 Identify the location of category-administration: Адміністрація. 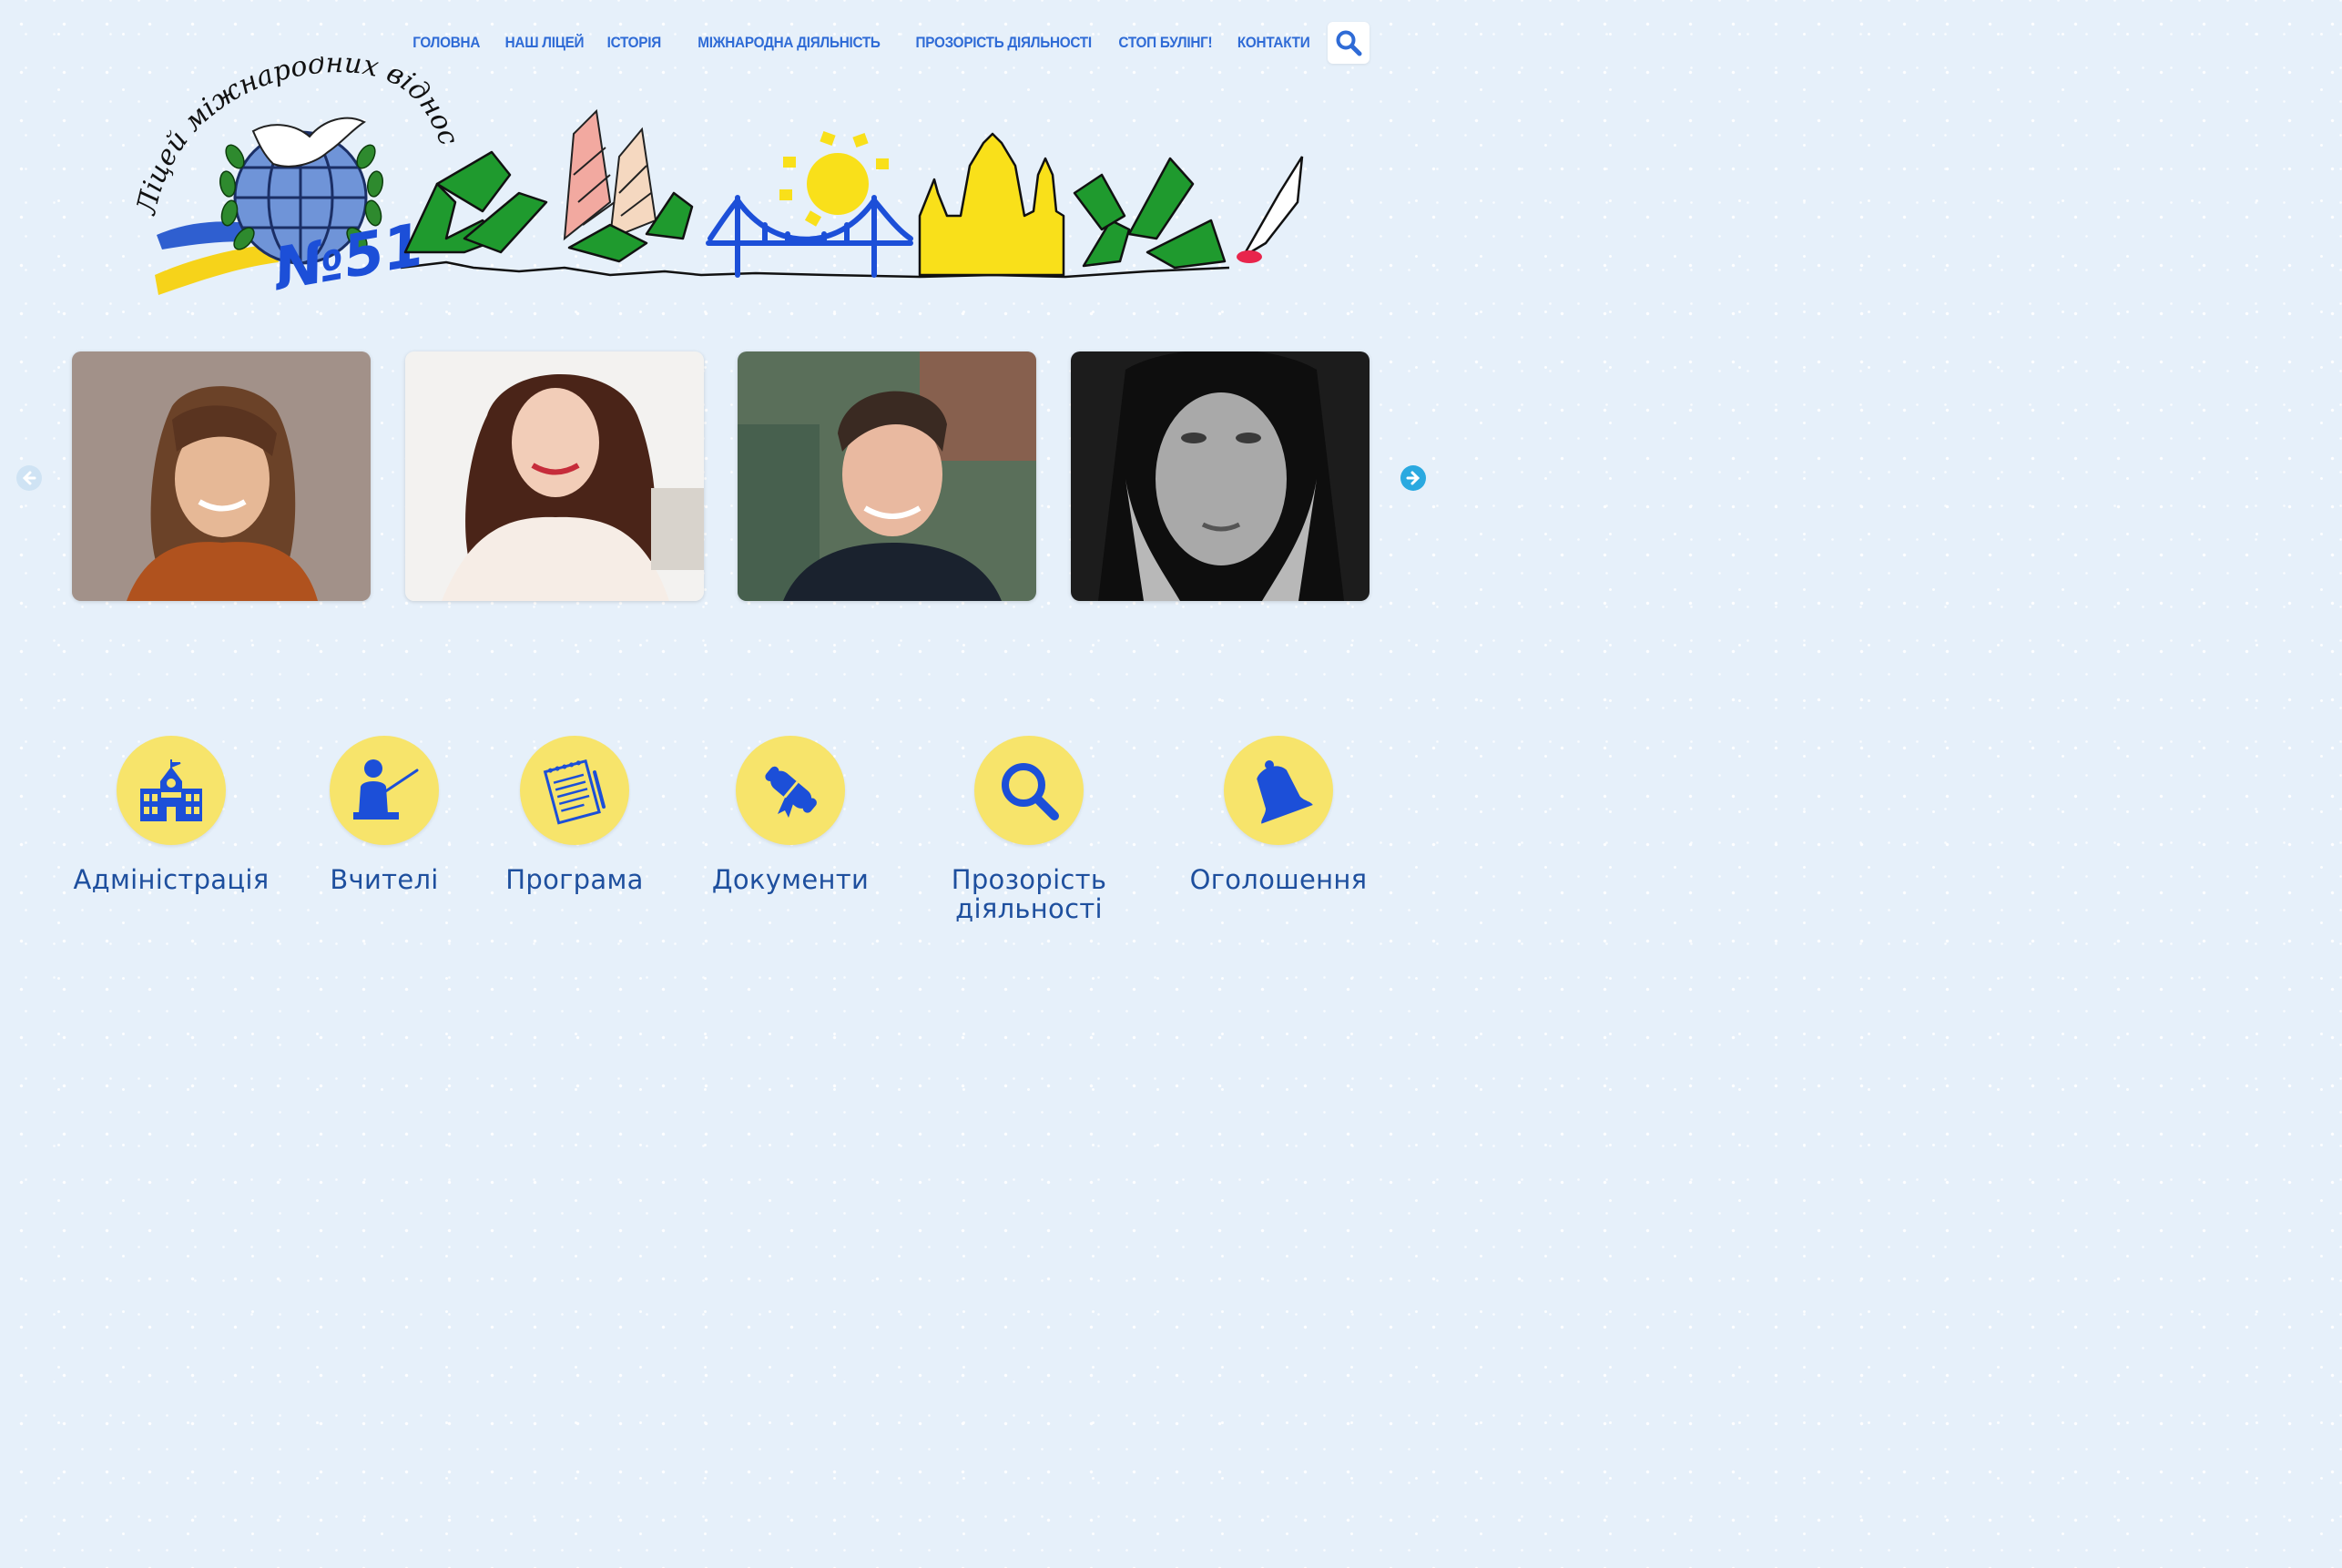
(171, 815).